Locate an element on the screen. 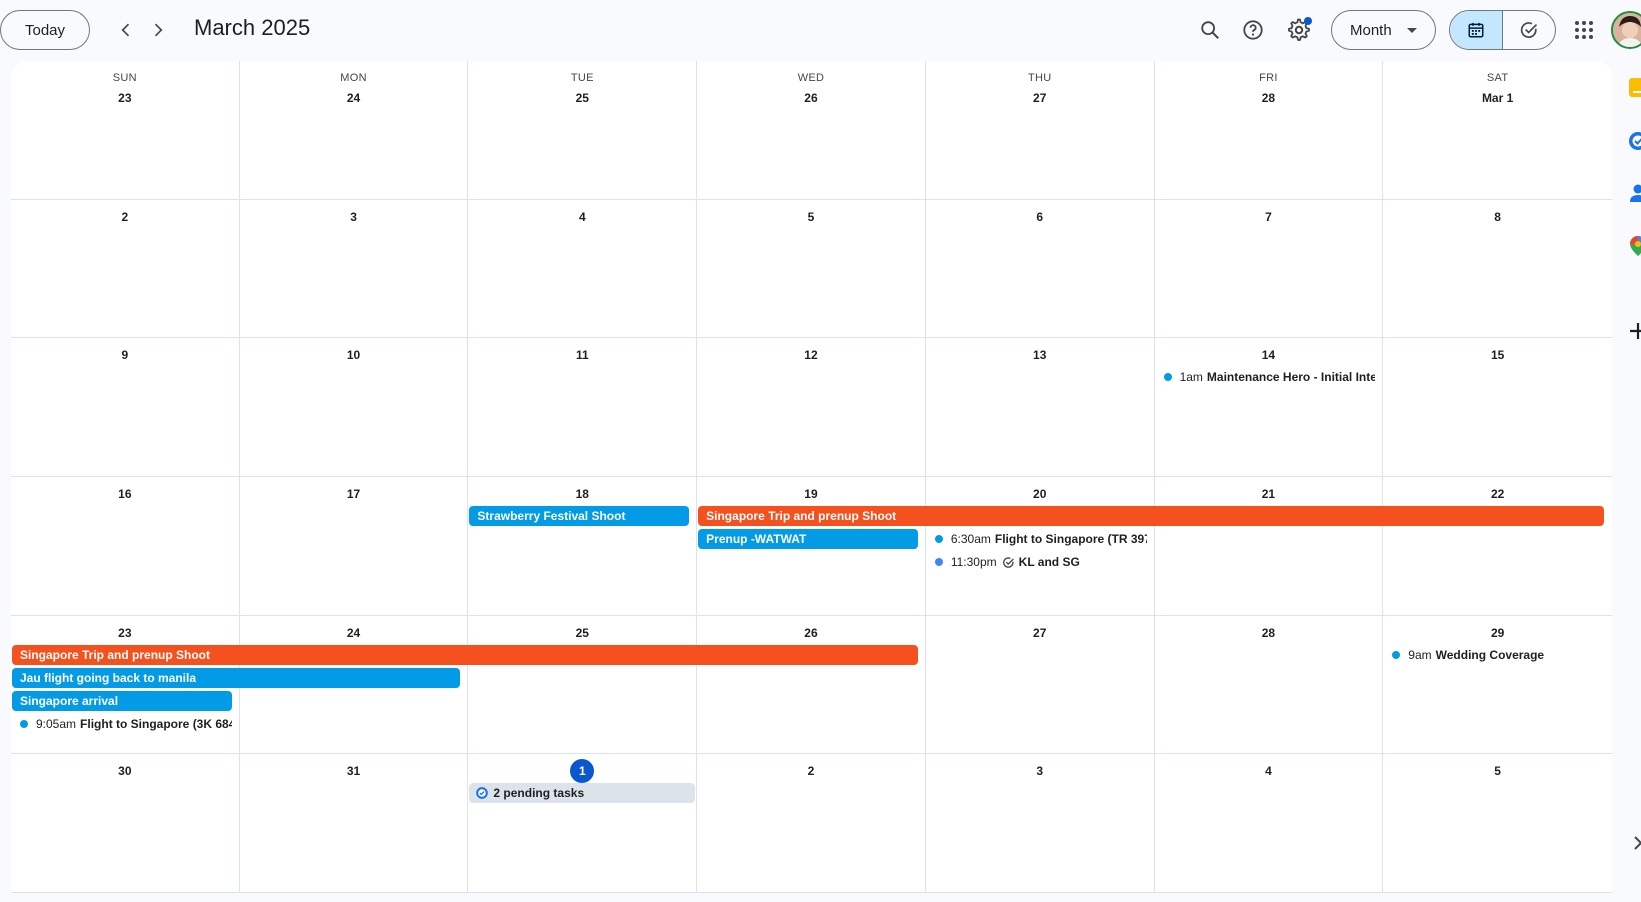  day-cell: 1 is located at coordinates (583, 823).